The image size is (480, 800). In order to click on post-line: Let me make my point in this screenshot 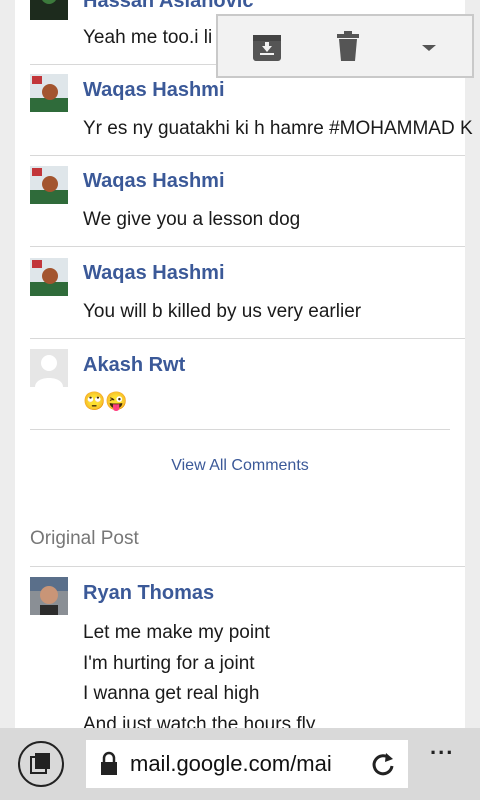, I will do `click(176, 632)`.